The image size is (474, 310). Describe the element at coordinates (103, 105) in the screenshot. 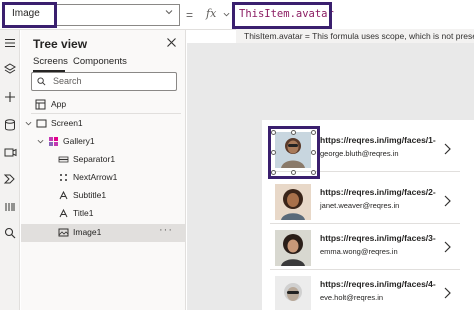

I see `tree-item-app: App` at that location.